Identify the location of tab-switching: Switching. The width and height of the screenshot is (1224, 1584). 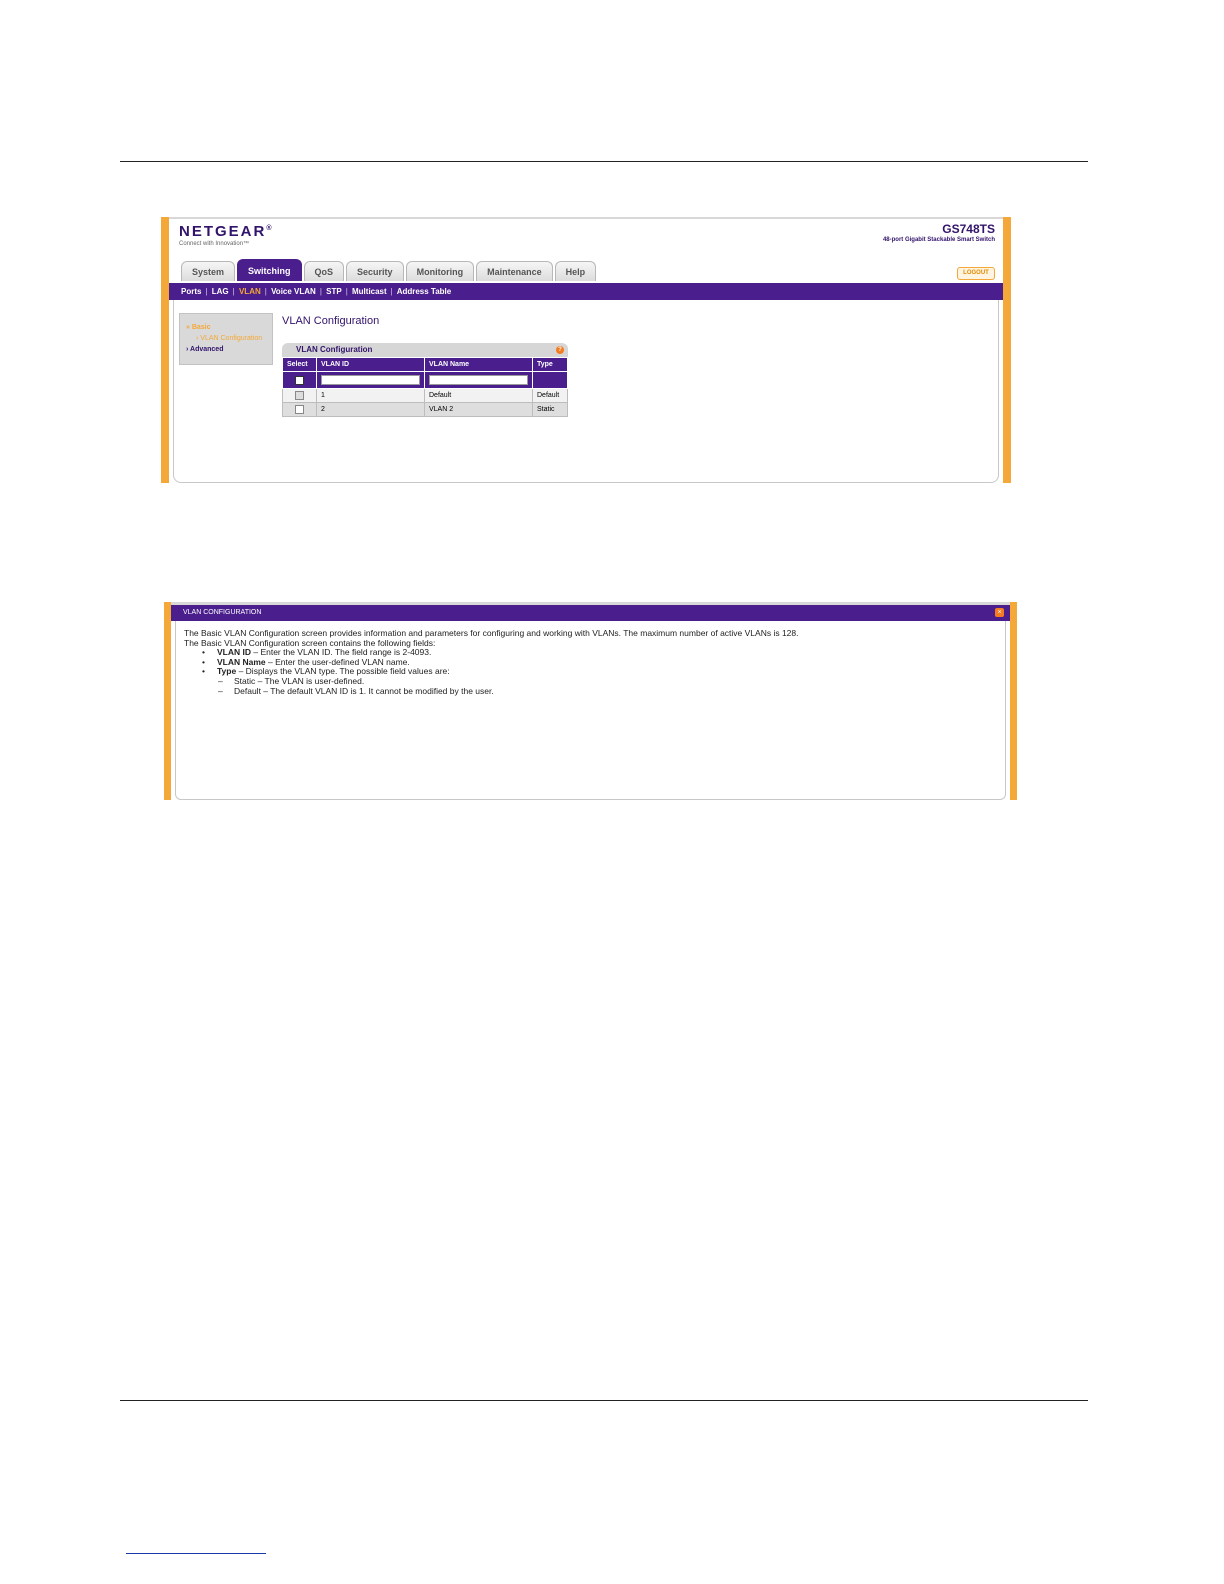
(269, 270).